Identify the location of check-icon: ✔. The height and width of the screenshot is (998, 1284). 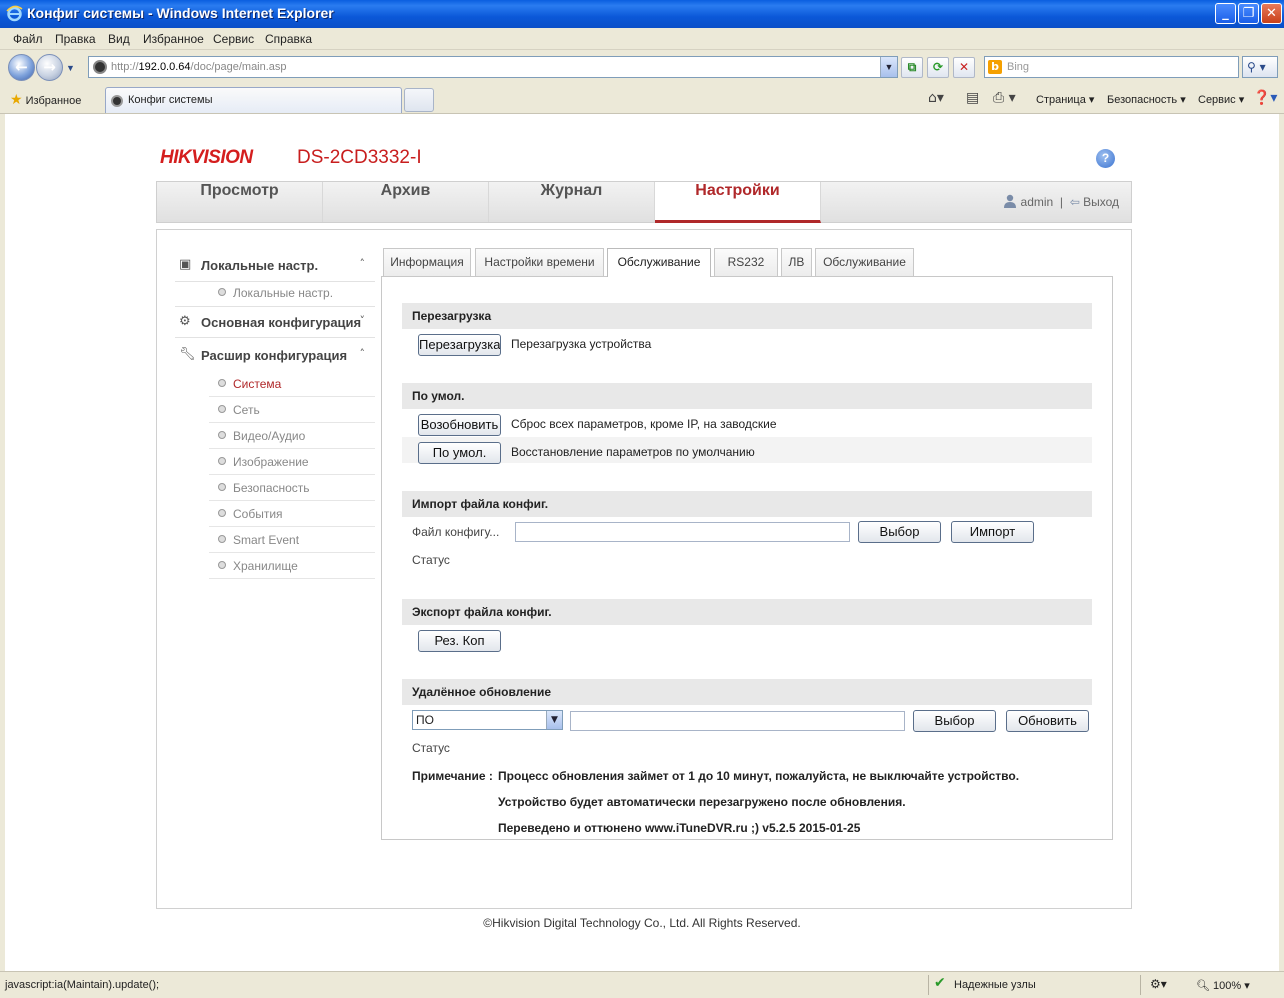
(940, 983).